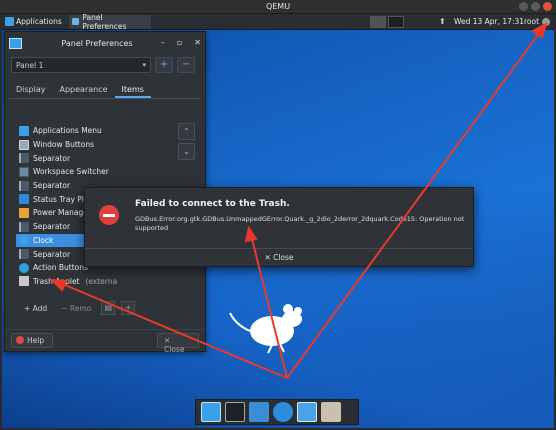 The width and height of the screenshot is (556, 430). Describe the element at coordinates (104, 22) in the screenshot. I see `taskbar-item-label: Panel Preferences` at that location.